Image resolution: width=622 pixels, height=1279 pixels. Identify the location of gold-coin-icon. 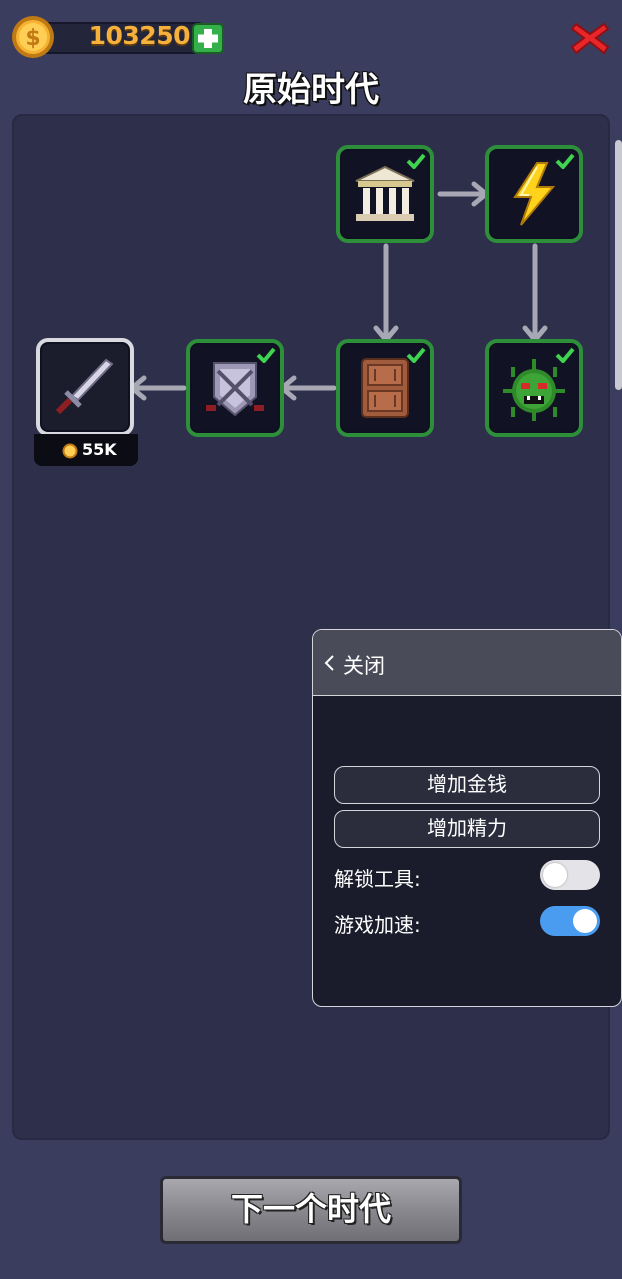
(70, 451).